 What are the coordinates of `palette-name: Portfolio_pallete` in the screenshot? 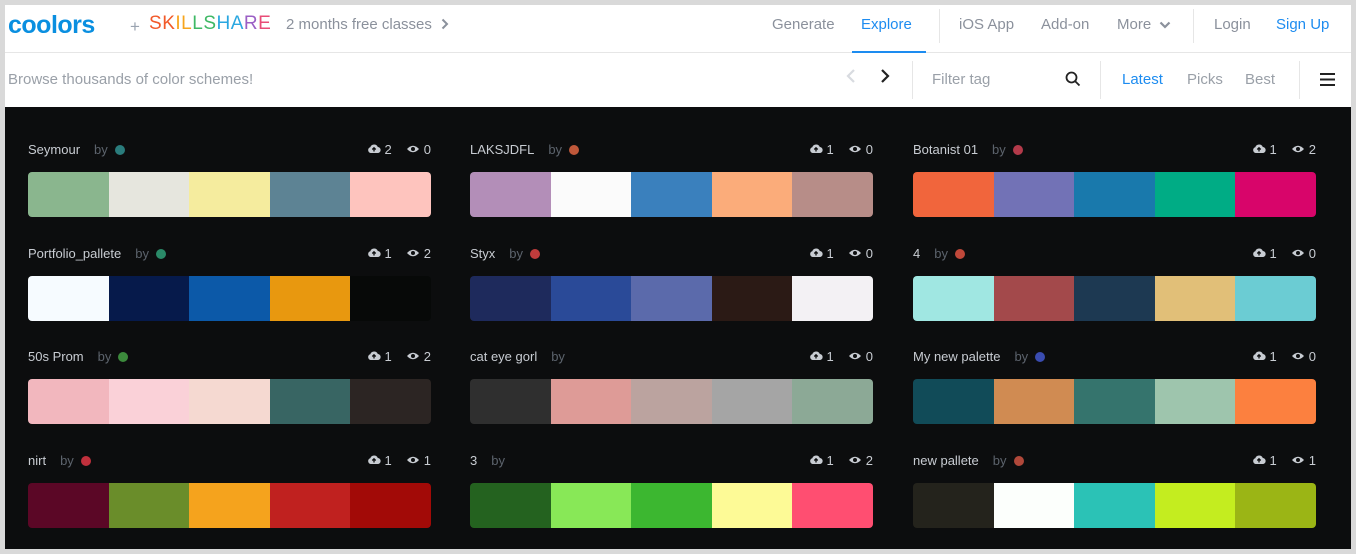 It's located at (74, 253).